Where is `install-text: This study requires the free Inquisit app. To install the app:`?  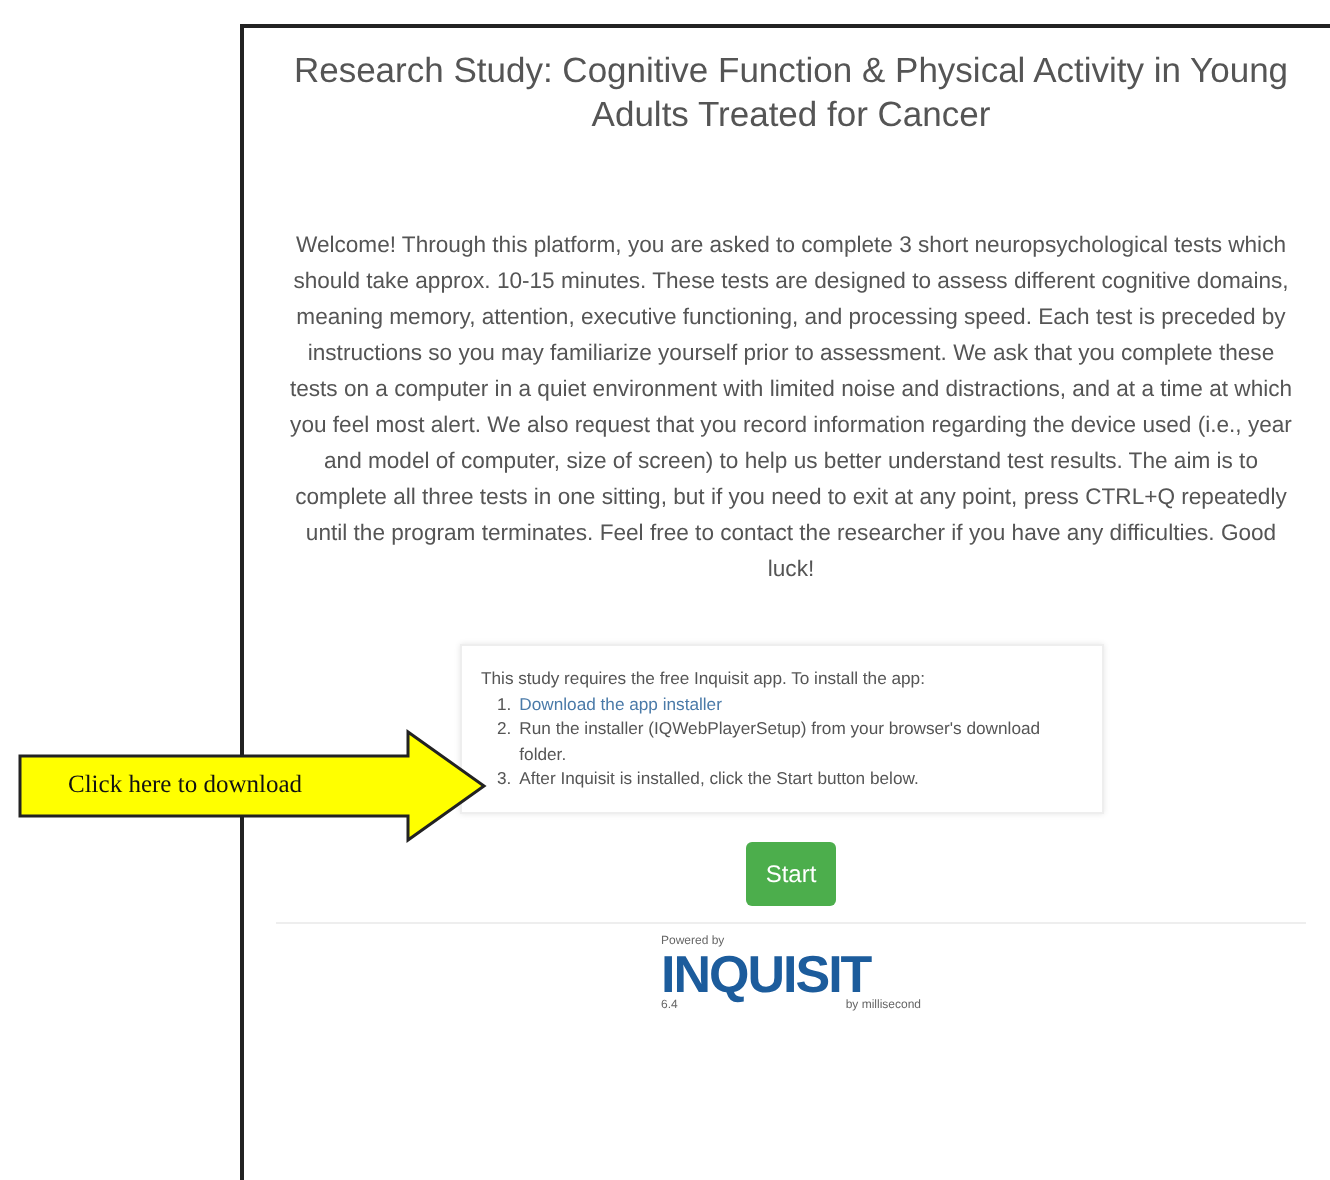
install-text: This study requires the free Inquisit app. To install the app: is located at coordinates (704, 678).